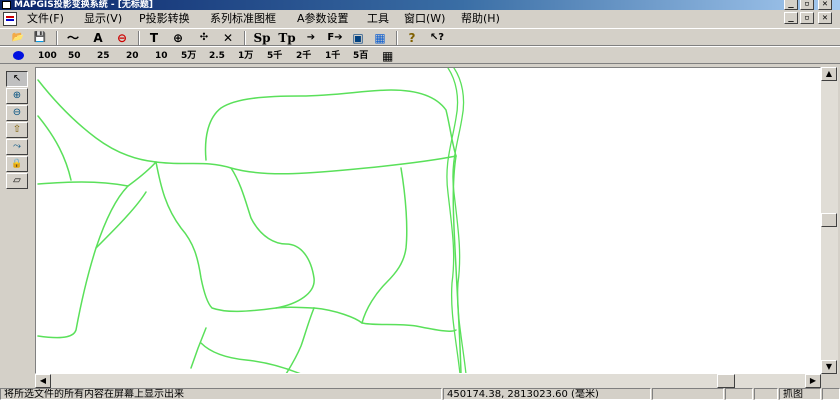  Describe the element at coordinates (245, 56) in the screenshot. I see `scale-10k: 1万` at that location.